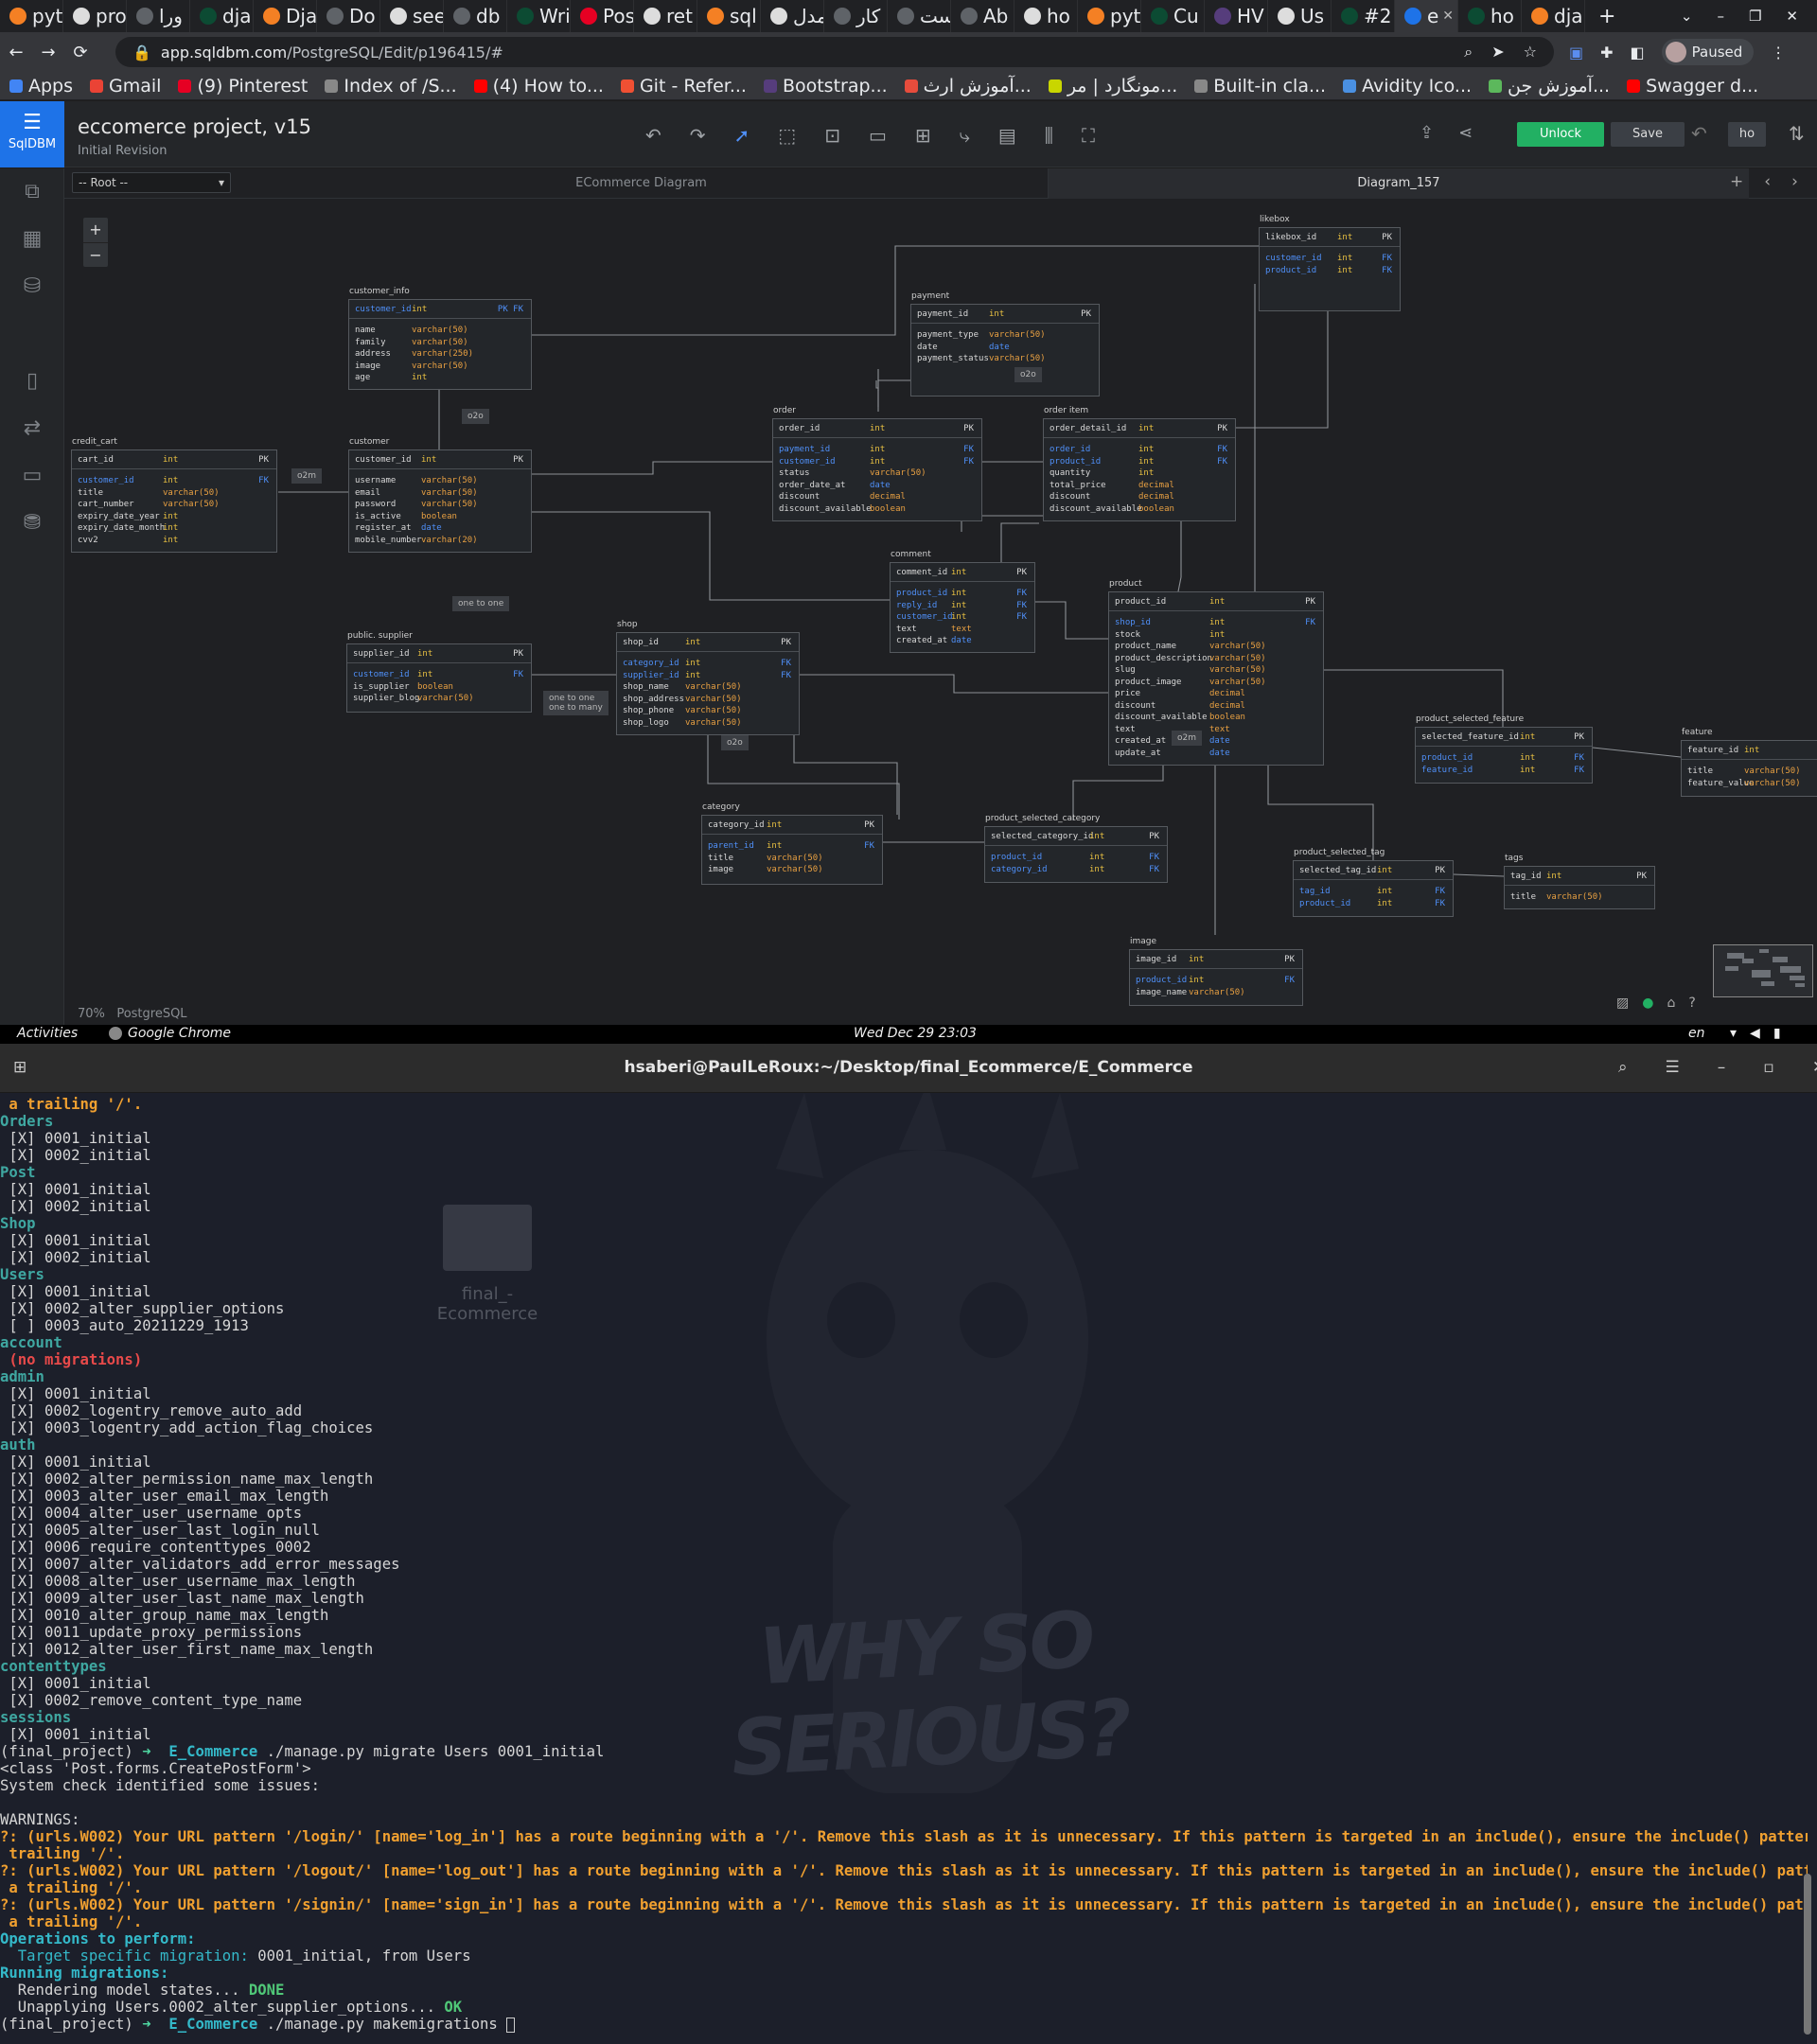  Describe the element at coordinates (1699, 133) in the screenshot. I see `revert-icon: ↶` at that location.